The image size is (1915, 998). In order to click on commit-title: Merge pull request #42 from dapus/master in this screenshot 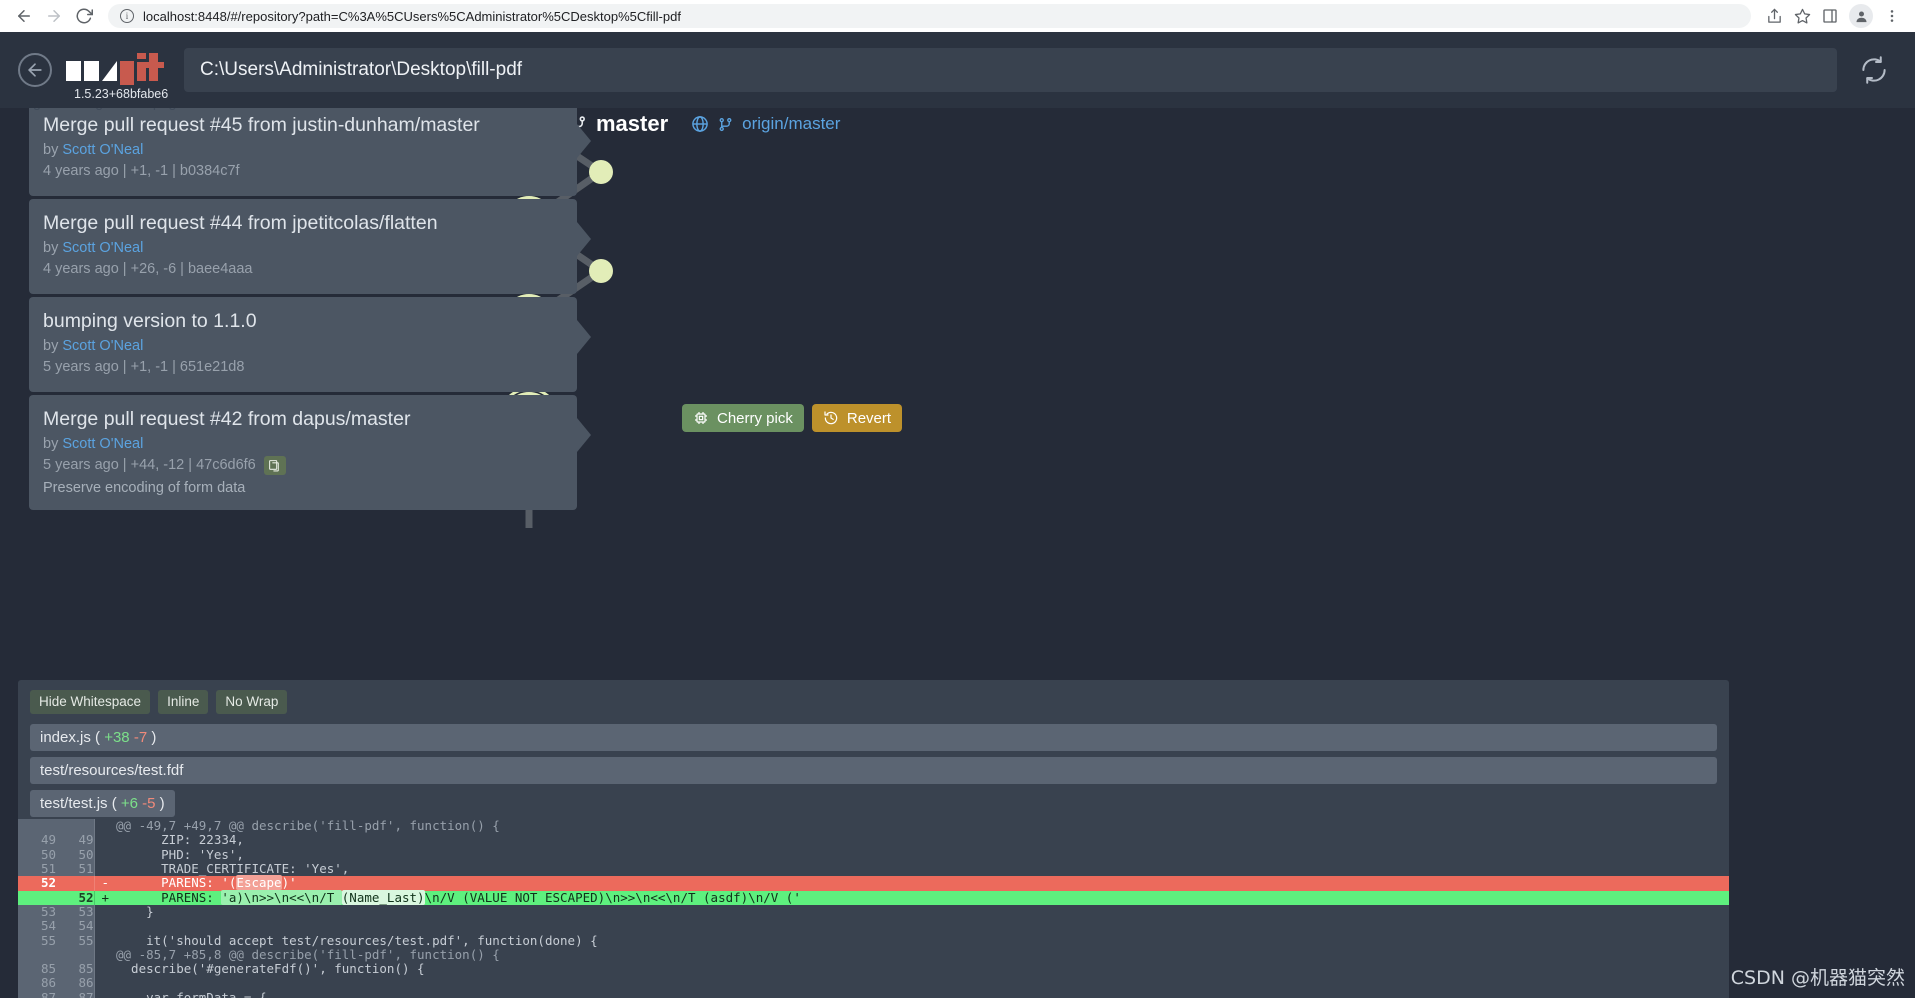, I will do `click(227, 419)`.